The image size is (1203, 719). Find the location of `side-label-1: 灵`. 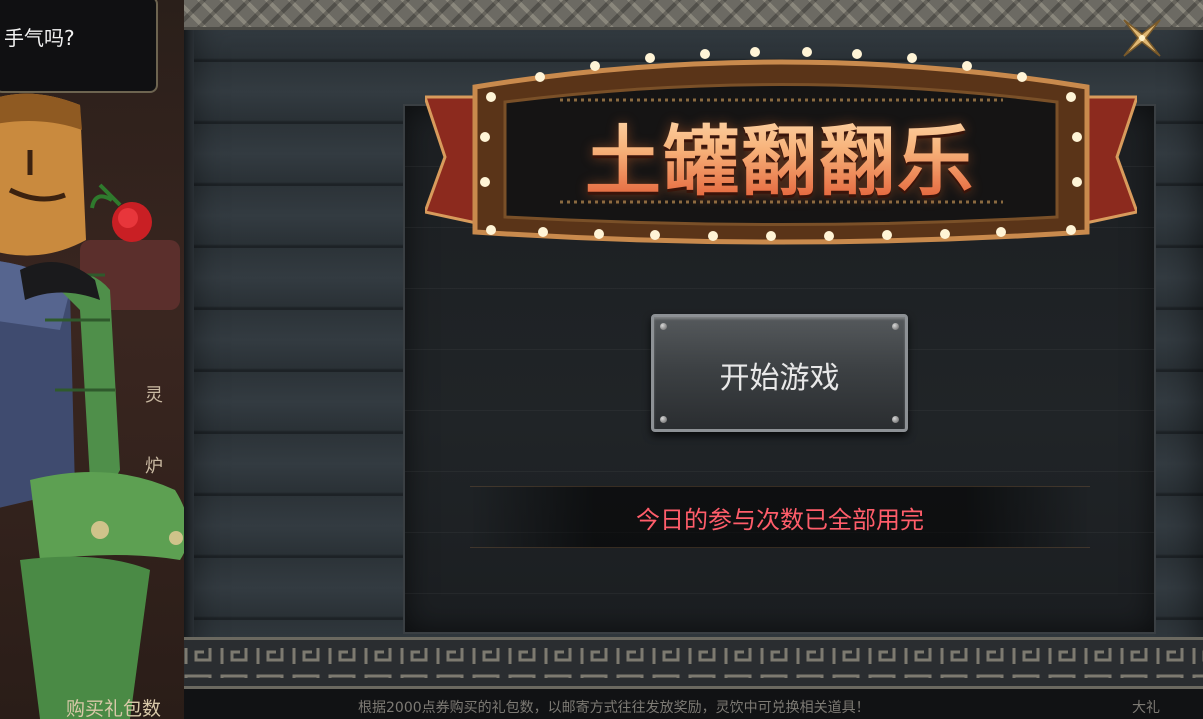

side-label-1: 灵 is located at coordinates (154, 395).